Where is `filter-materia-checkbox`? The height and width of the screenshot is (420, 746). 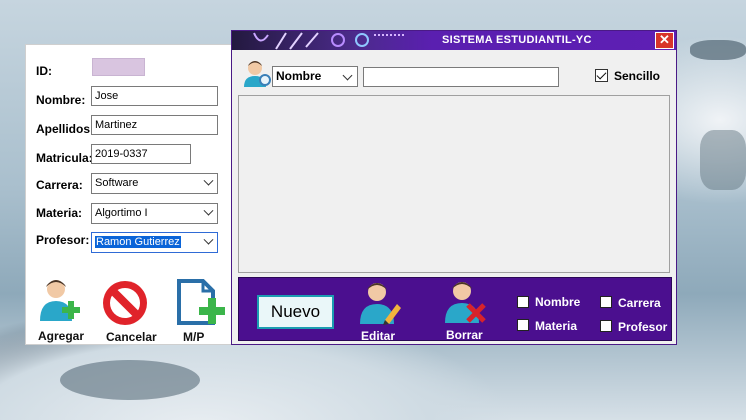 filter-materia-checkbox is located at coordinates (523, 325).